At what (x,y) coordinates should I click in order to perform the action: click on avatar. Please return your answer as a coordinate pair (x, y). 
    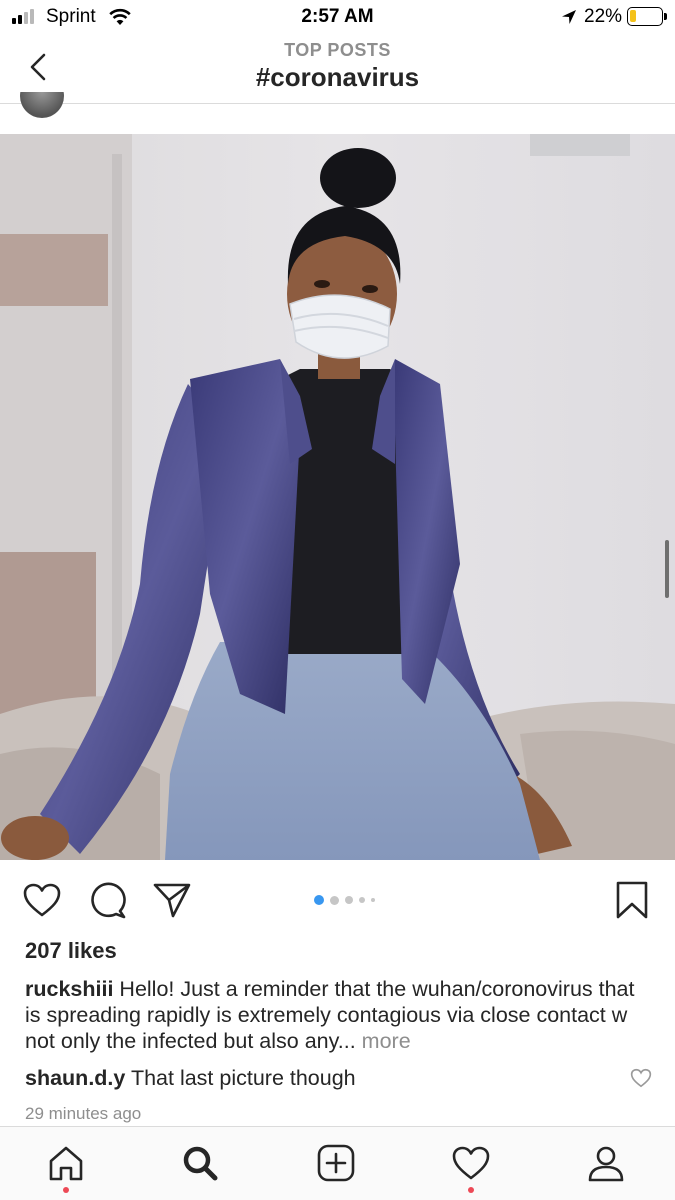
    Looking at the image, I should click on (42, 105).